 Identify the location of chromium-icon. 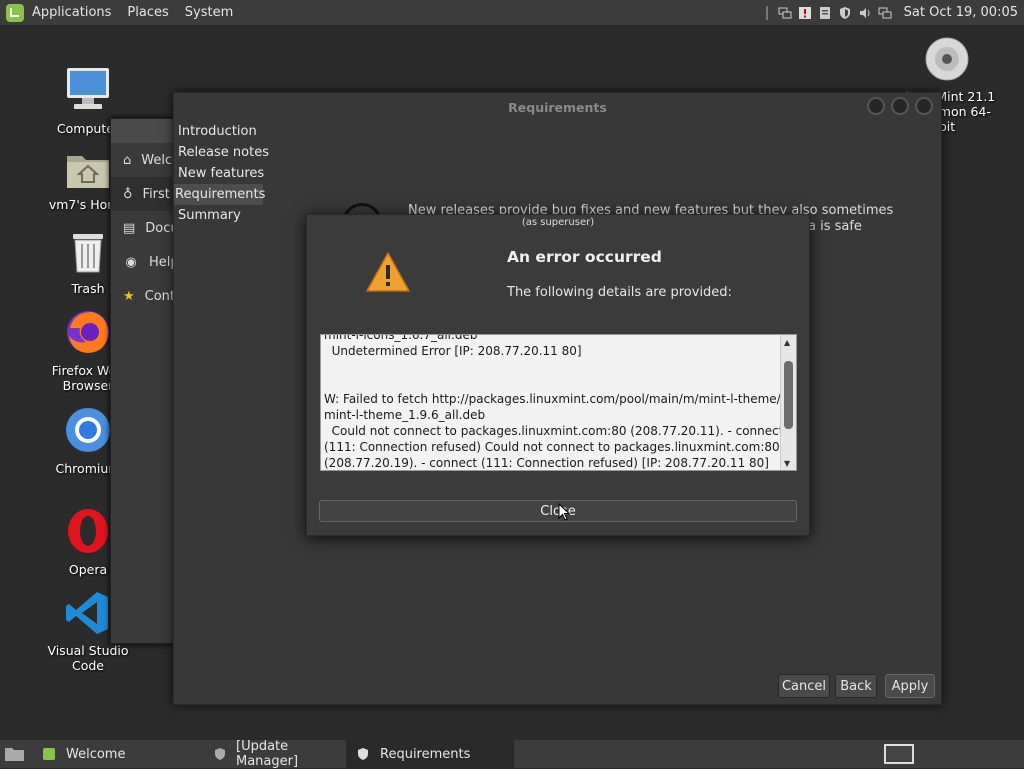
(88, 430).